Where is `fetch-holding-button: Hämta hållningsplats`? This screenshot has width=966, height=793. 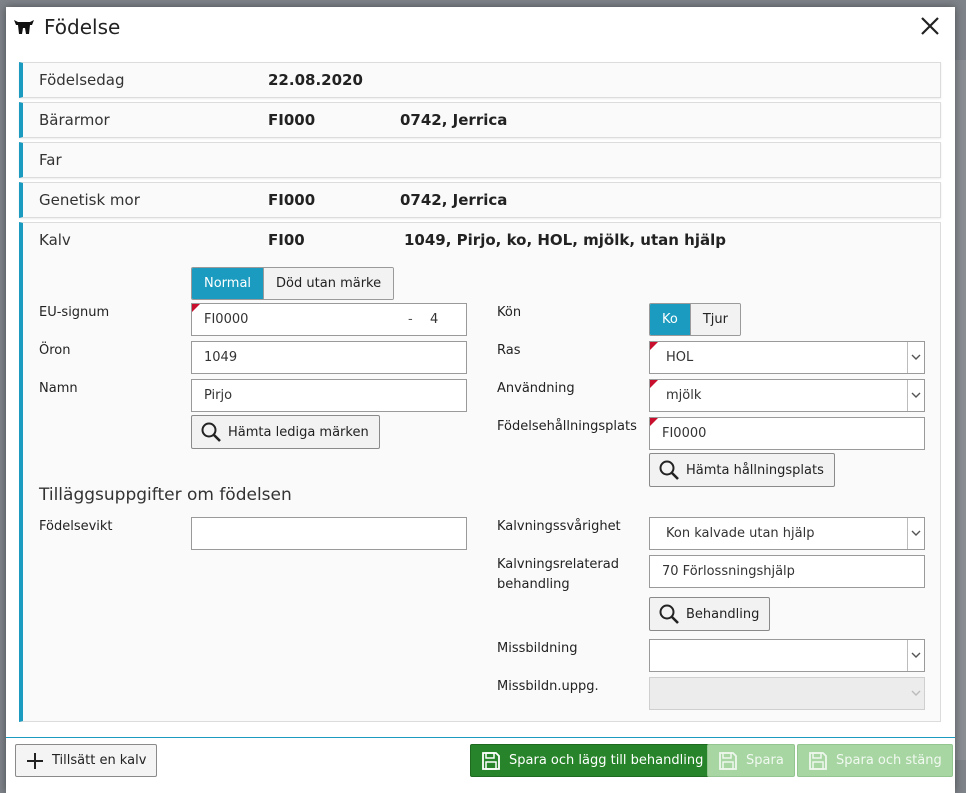
fetch-holding-button: Hämta hållningsplats is located at coordinates (742, 470).